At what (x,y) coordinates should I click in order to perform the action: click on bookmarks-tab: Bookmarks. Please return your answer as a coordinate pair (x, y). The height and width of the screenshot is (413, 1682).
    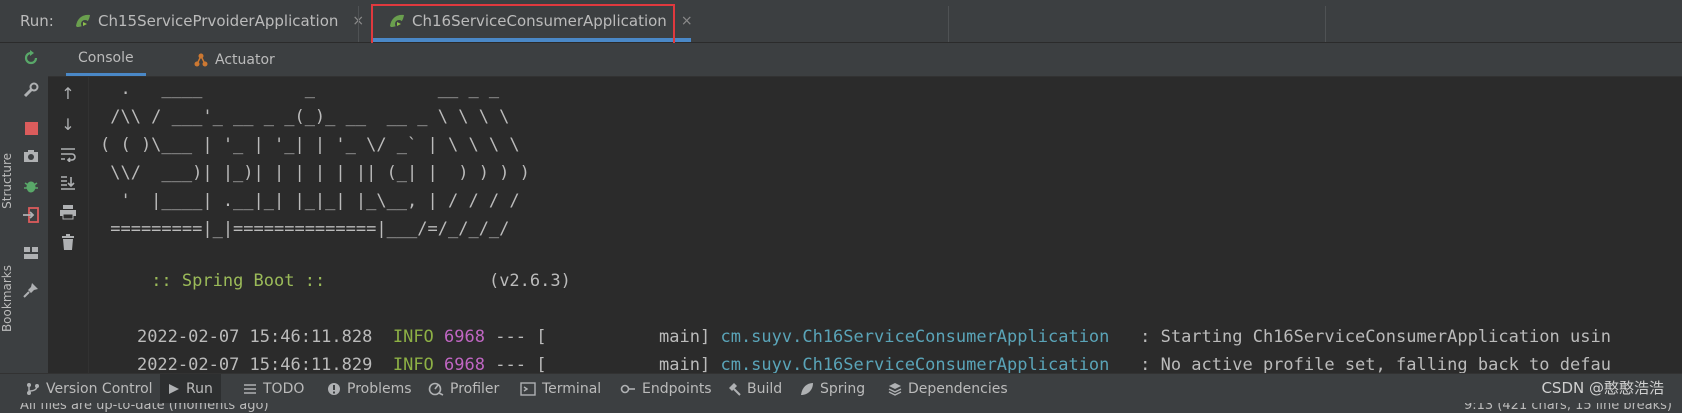
    Looking at the image, I should click on (7, 298).